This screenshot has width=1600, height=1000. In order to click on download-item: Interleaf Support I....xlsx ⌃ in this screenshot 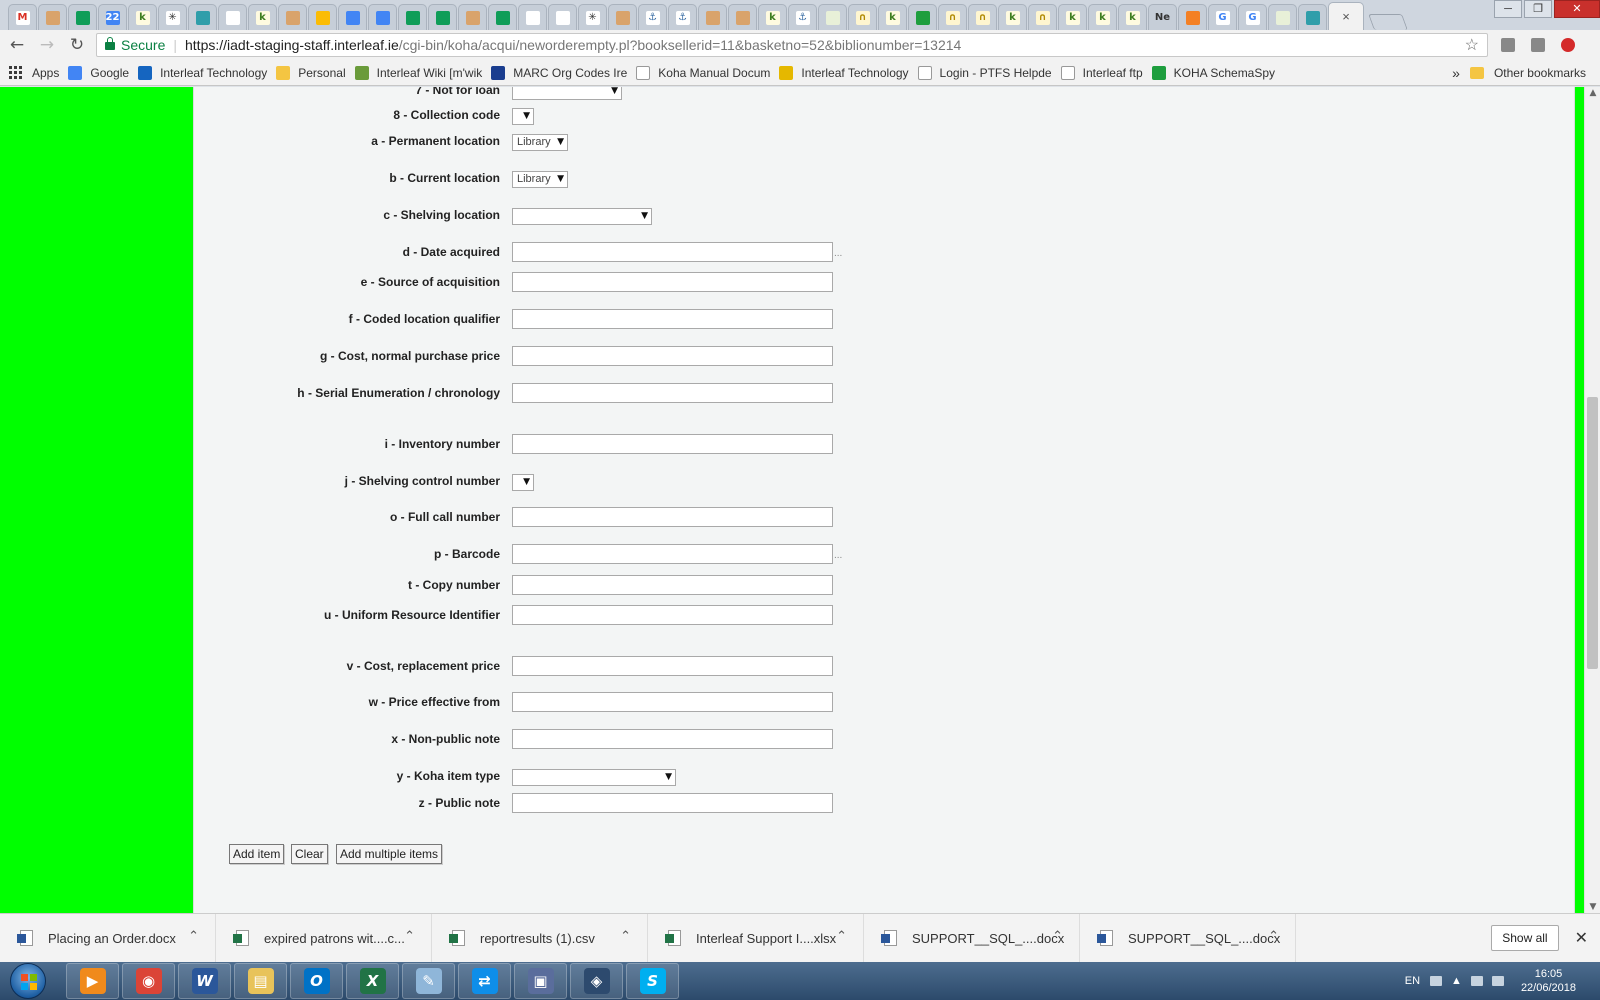, I will do `click(756, 938)`.